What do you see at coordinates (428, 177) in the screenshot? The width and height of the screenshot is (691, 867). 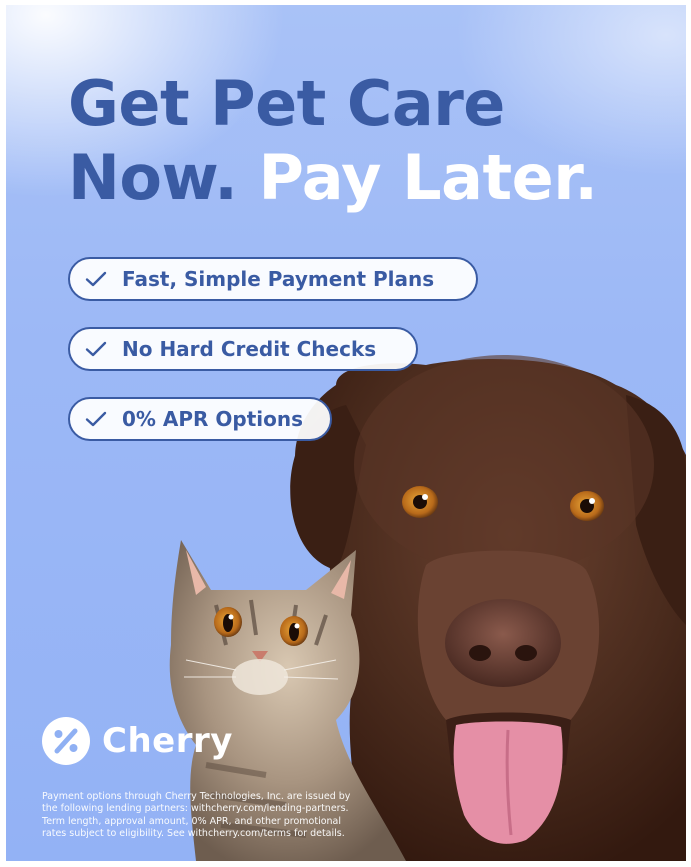 I see `headline-pay-later: Pay Later.` at bounding box center [428, 177].